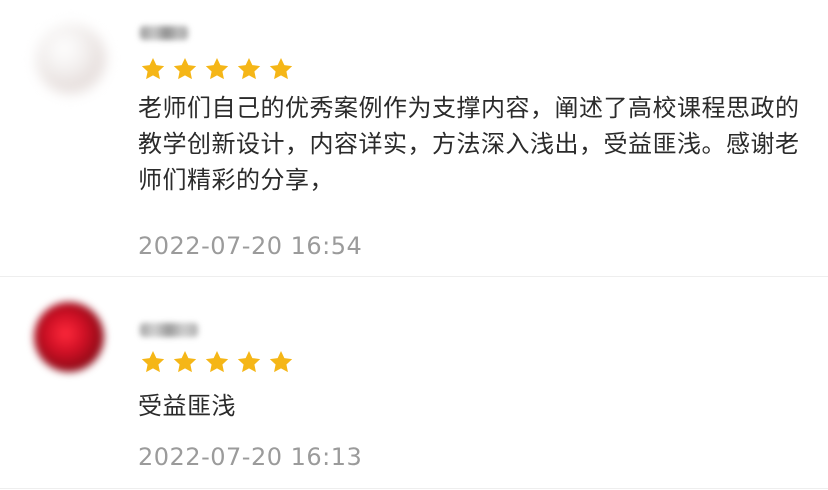 The image size is (828, 490). What do you see at coordinates (250, 246) in the screenshot?
I see `comment-timestamp: 2022-07-20 16:54` at bounding box center [250, 246].